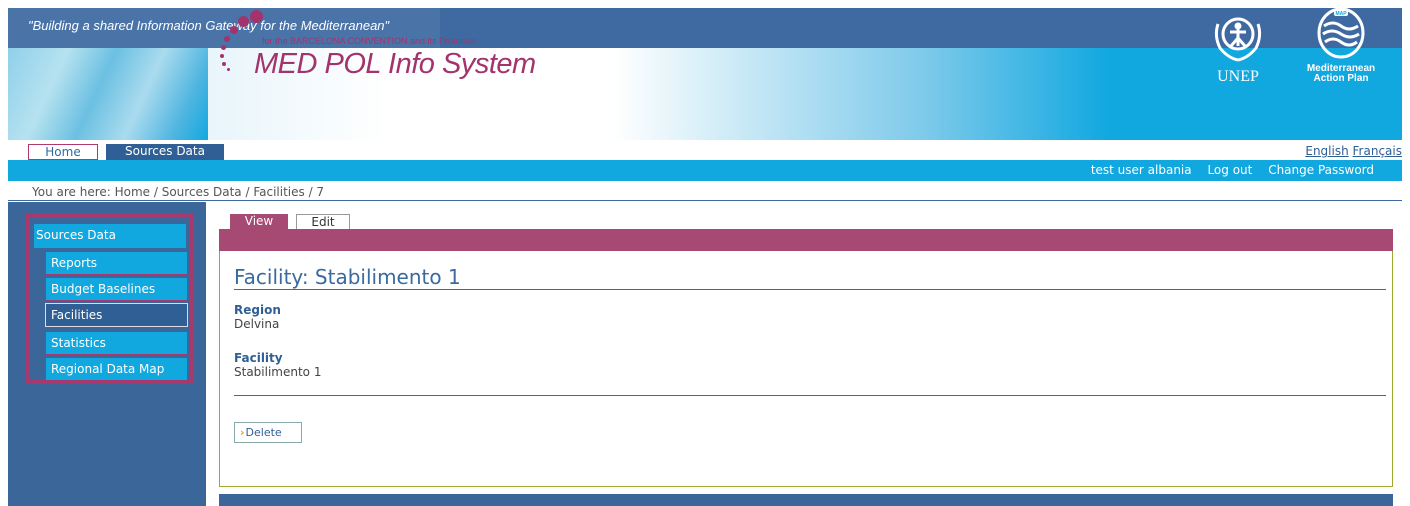 Image resolution: width=1410 pixels, height=506 pixels. Describe the element at coordinates (810, 395) in the screenshot. I see `content-divider` at that location.